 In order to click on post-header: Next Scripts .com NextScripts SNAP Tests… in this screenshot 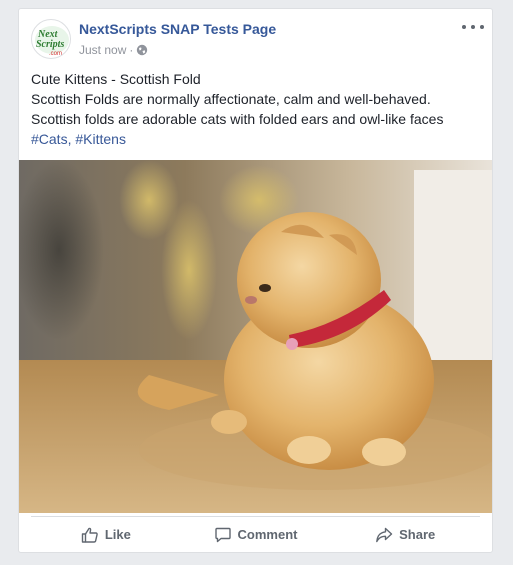, I will do `click(257, 41)`.